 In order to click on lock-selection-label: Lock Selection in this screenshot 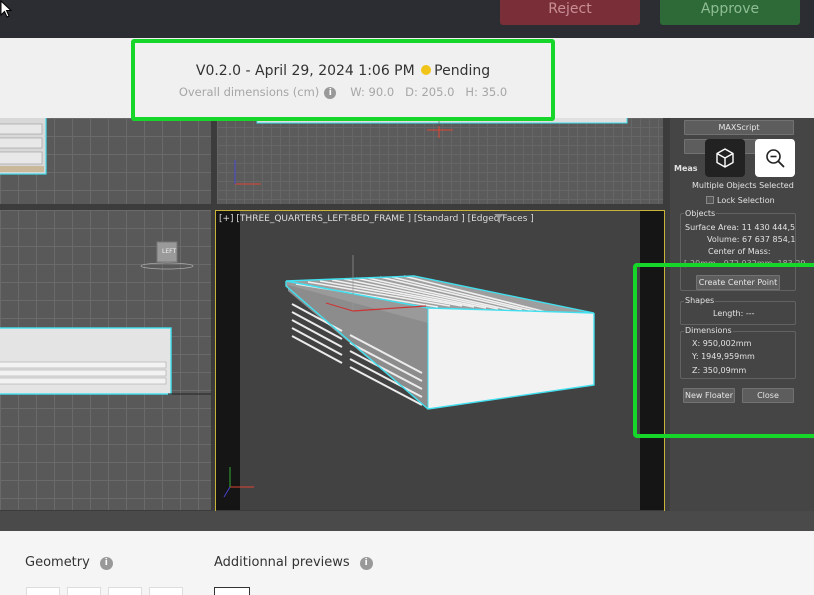, I will do `click(746, 200)`.